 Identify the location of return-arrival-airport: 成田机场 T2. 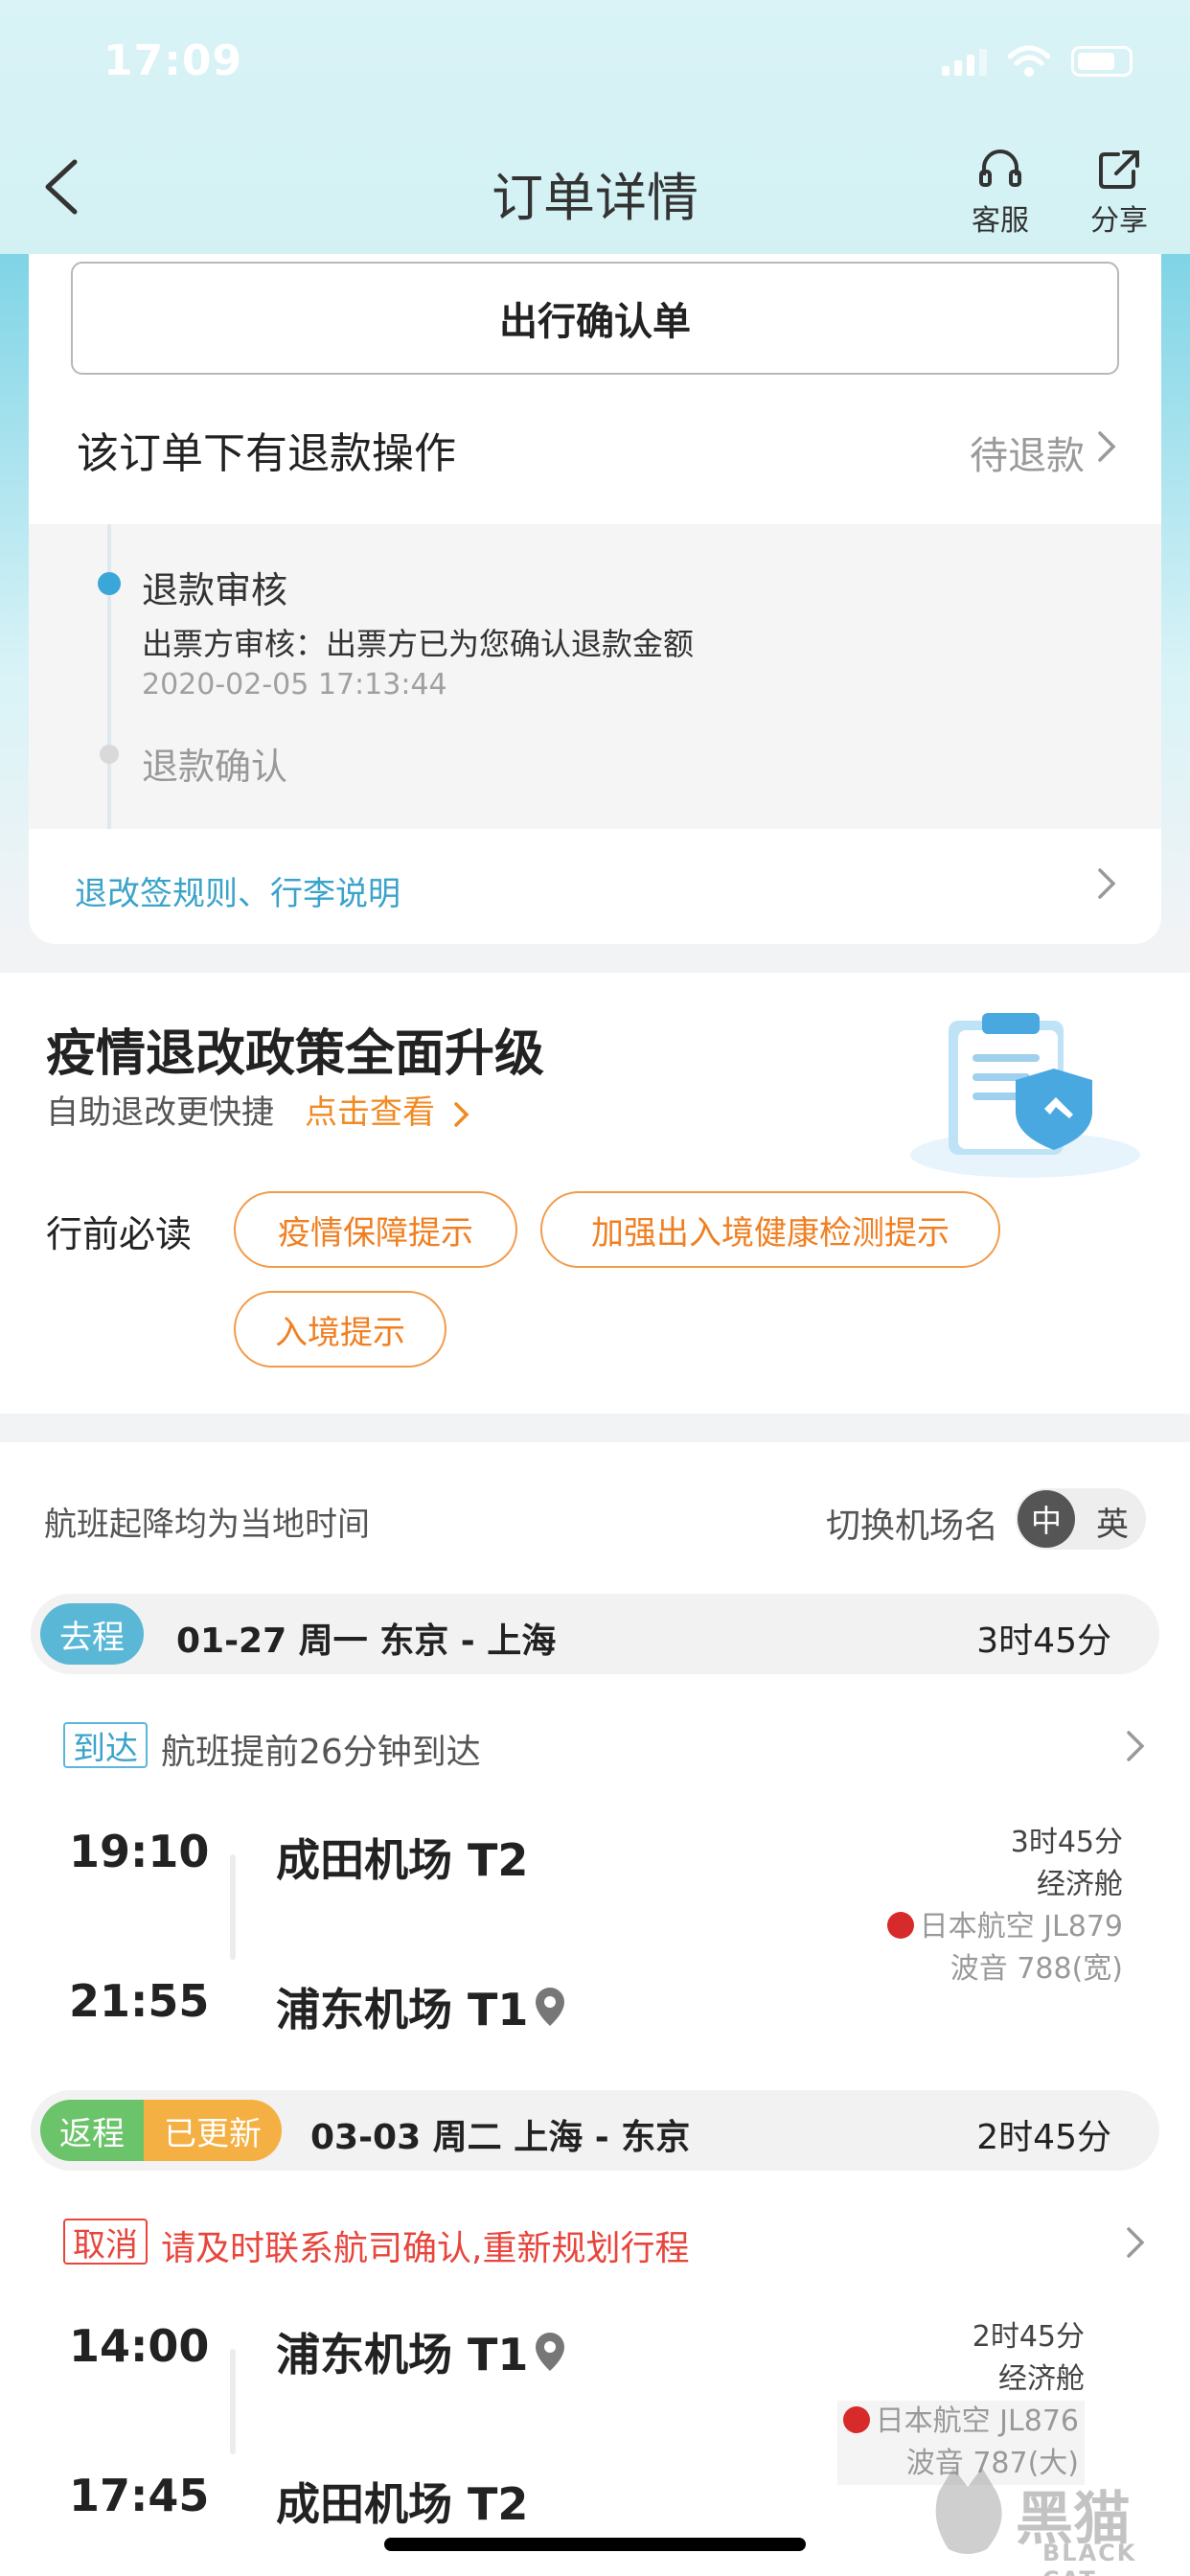
(403, 2504).